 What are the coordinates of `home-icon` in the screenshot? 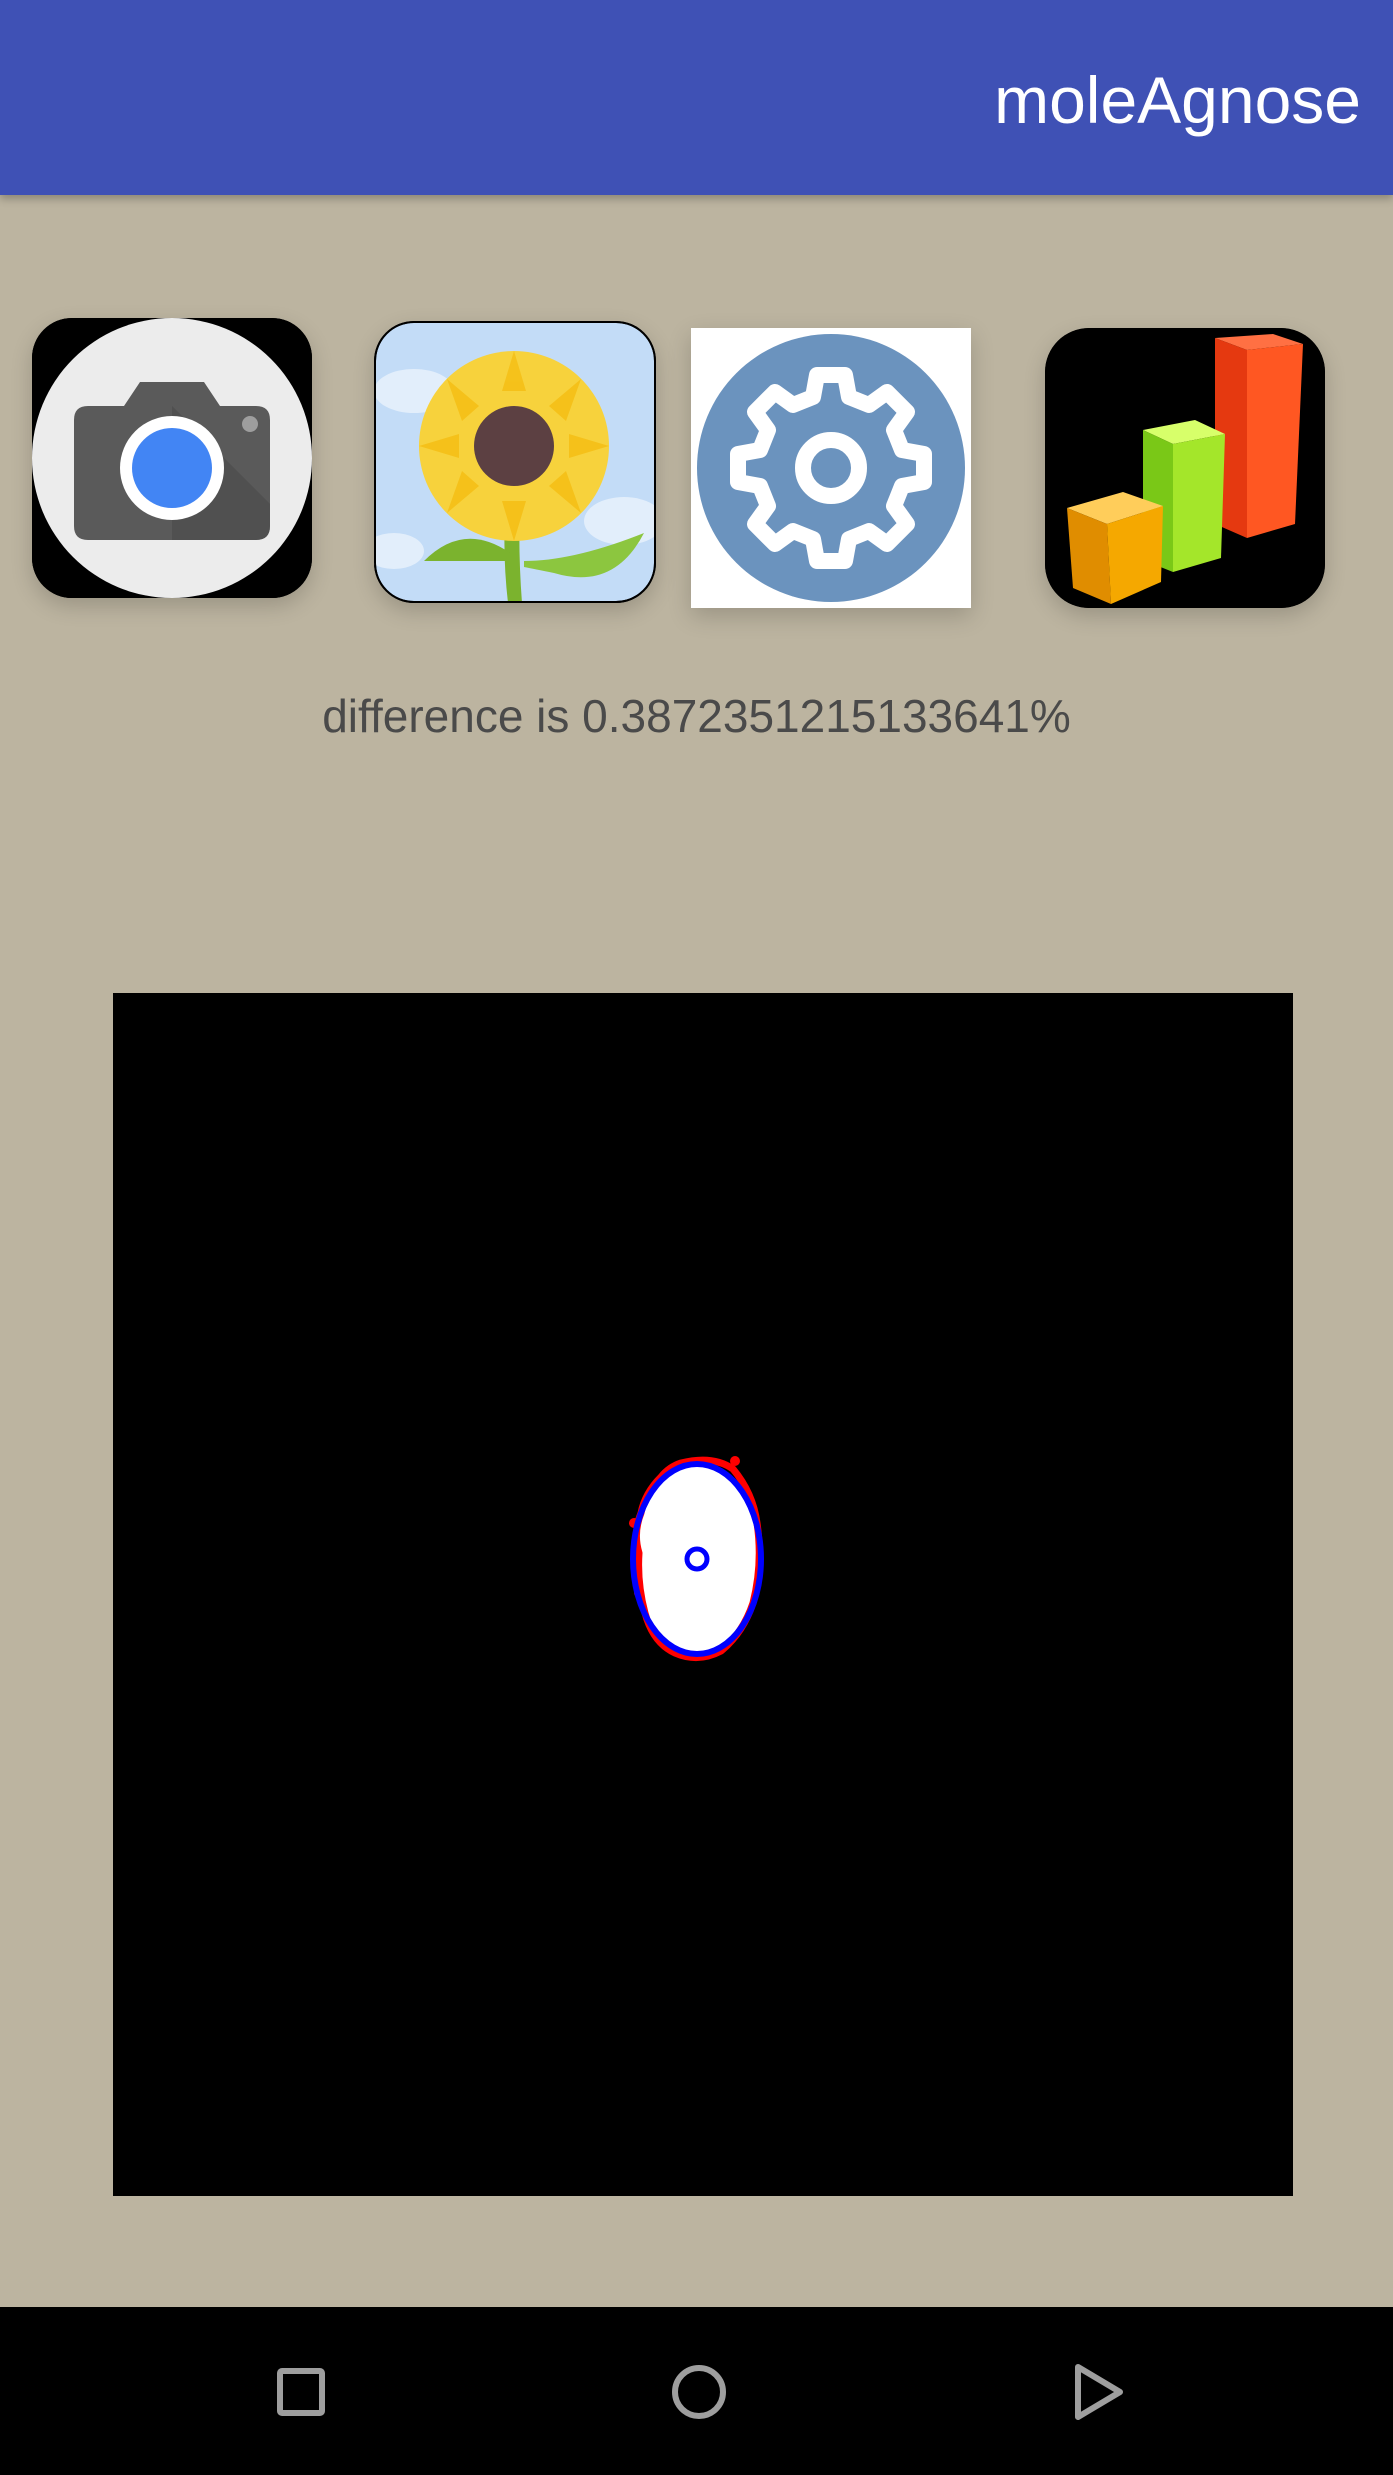 It's located at (699, 2392).